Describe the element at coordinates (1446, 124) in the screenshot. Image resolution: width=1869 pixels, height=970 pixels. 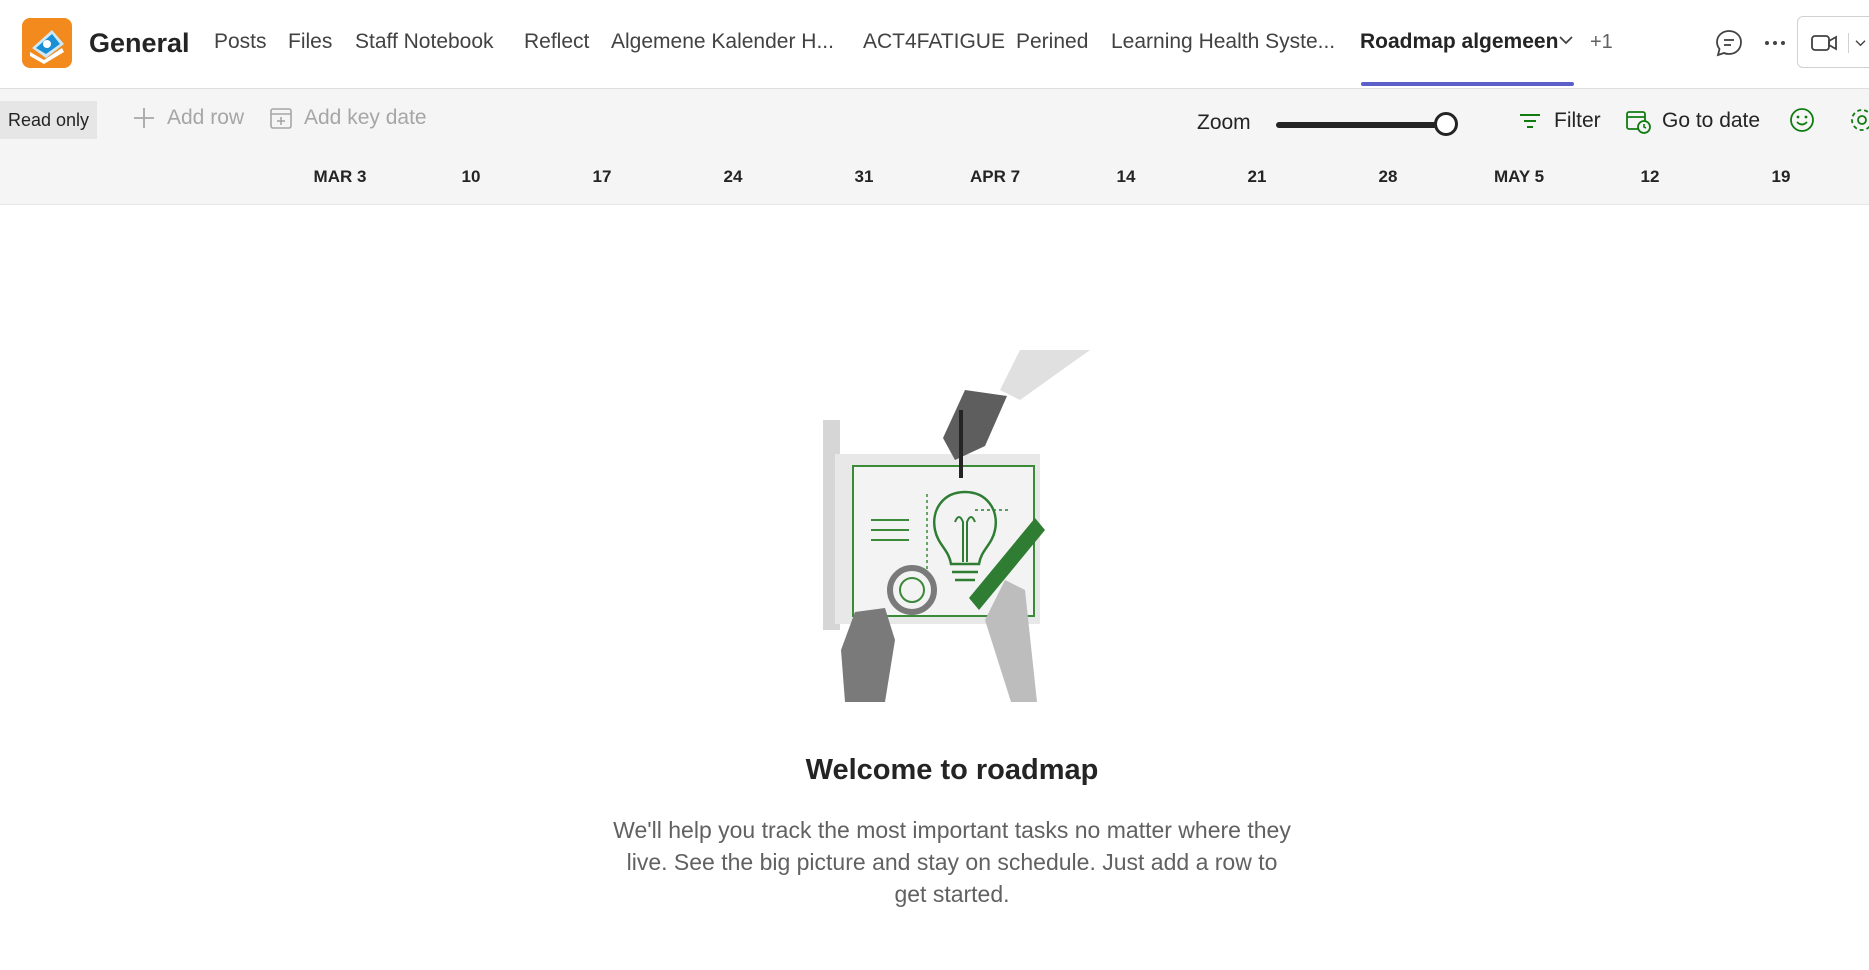
I see `zoom-slider-thumb` at that location.